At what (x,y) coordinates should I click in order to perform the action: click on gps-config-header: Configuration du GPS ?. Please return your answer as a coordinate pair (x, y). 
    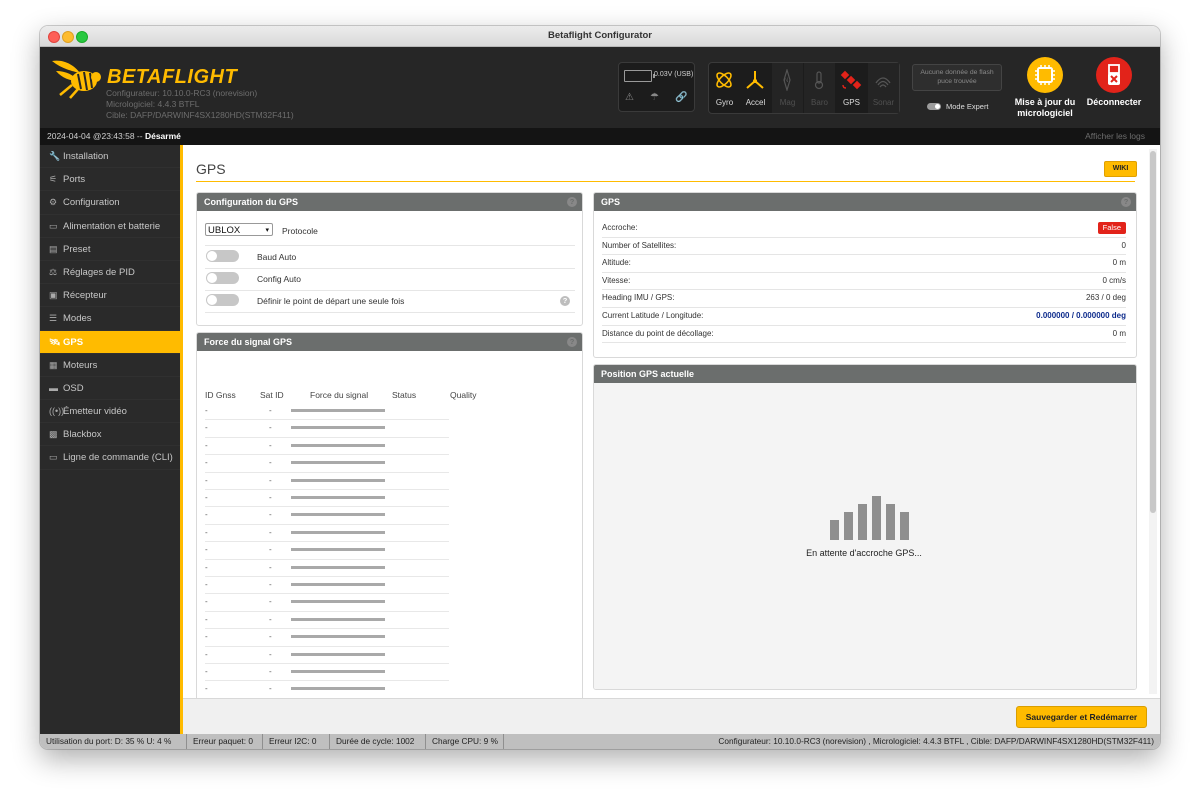
    Looking at the image, I should click on (389, 202).